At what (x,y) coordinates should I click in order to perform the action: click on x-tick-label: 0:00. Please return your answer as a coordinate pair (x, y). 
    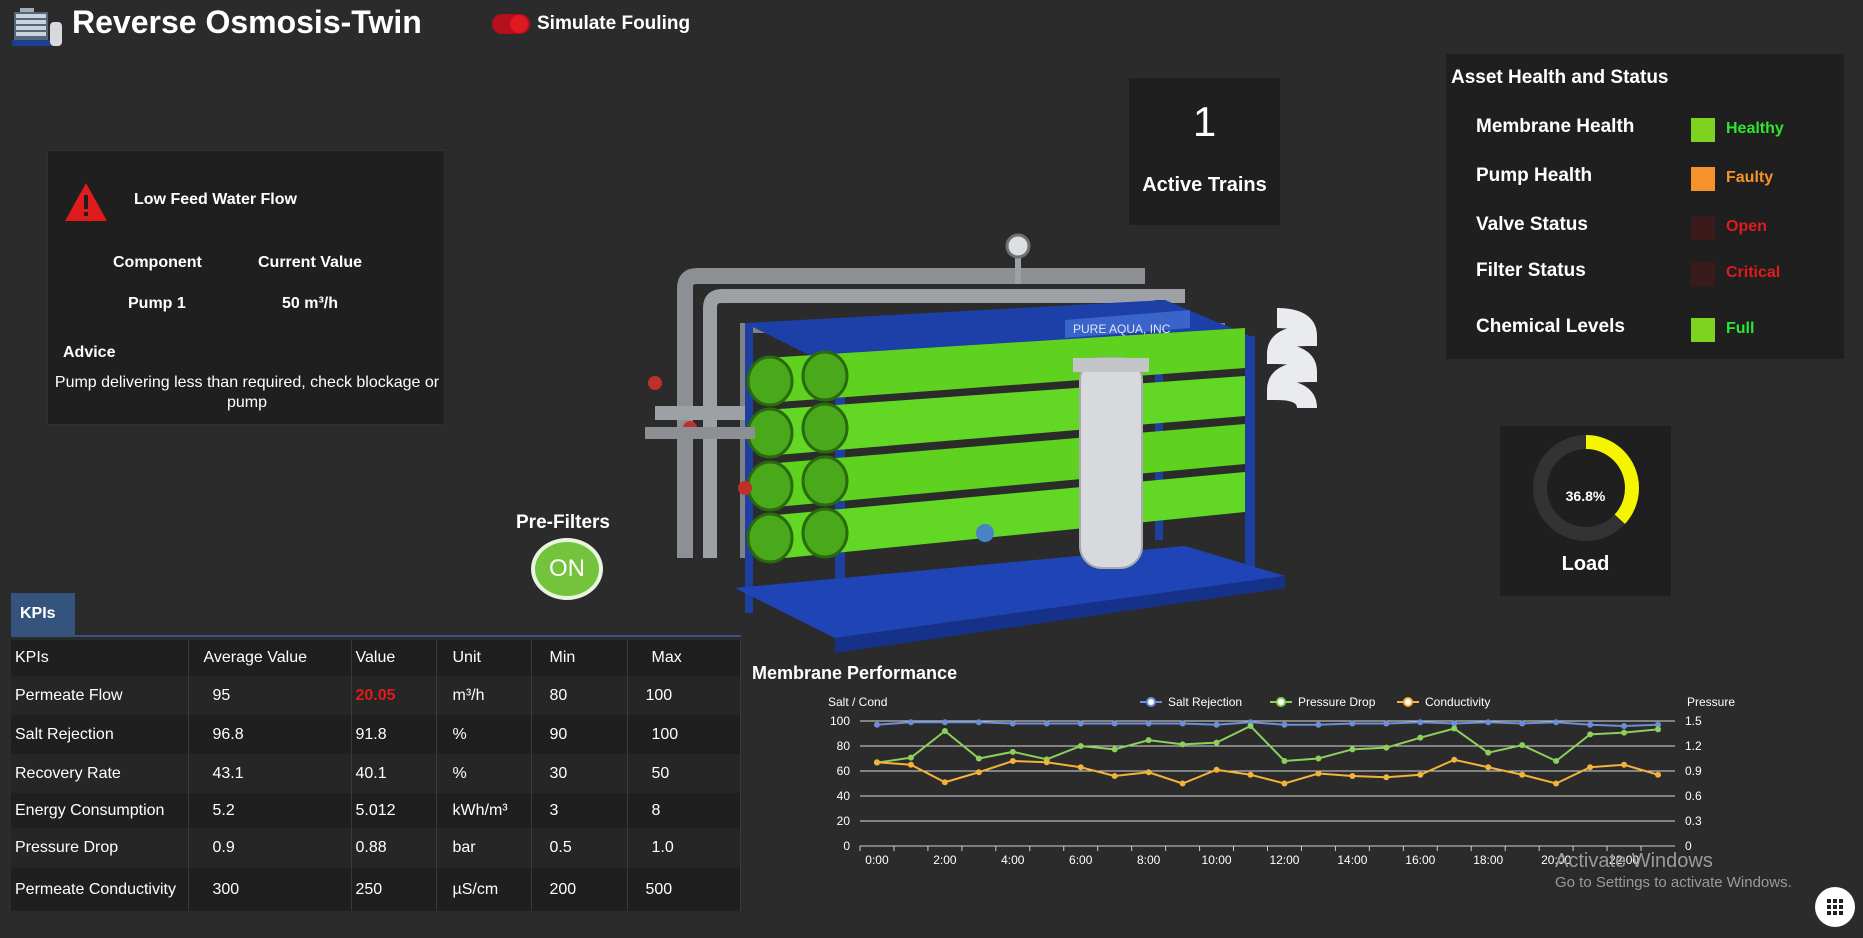
    Looking at the image, I should click on (877, 860).